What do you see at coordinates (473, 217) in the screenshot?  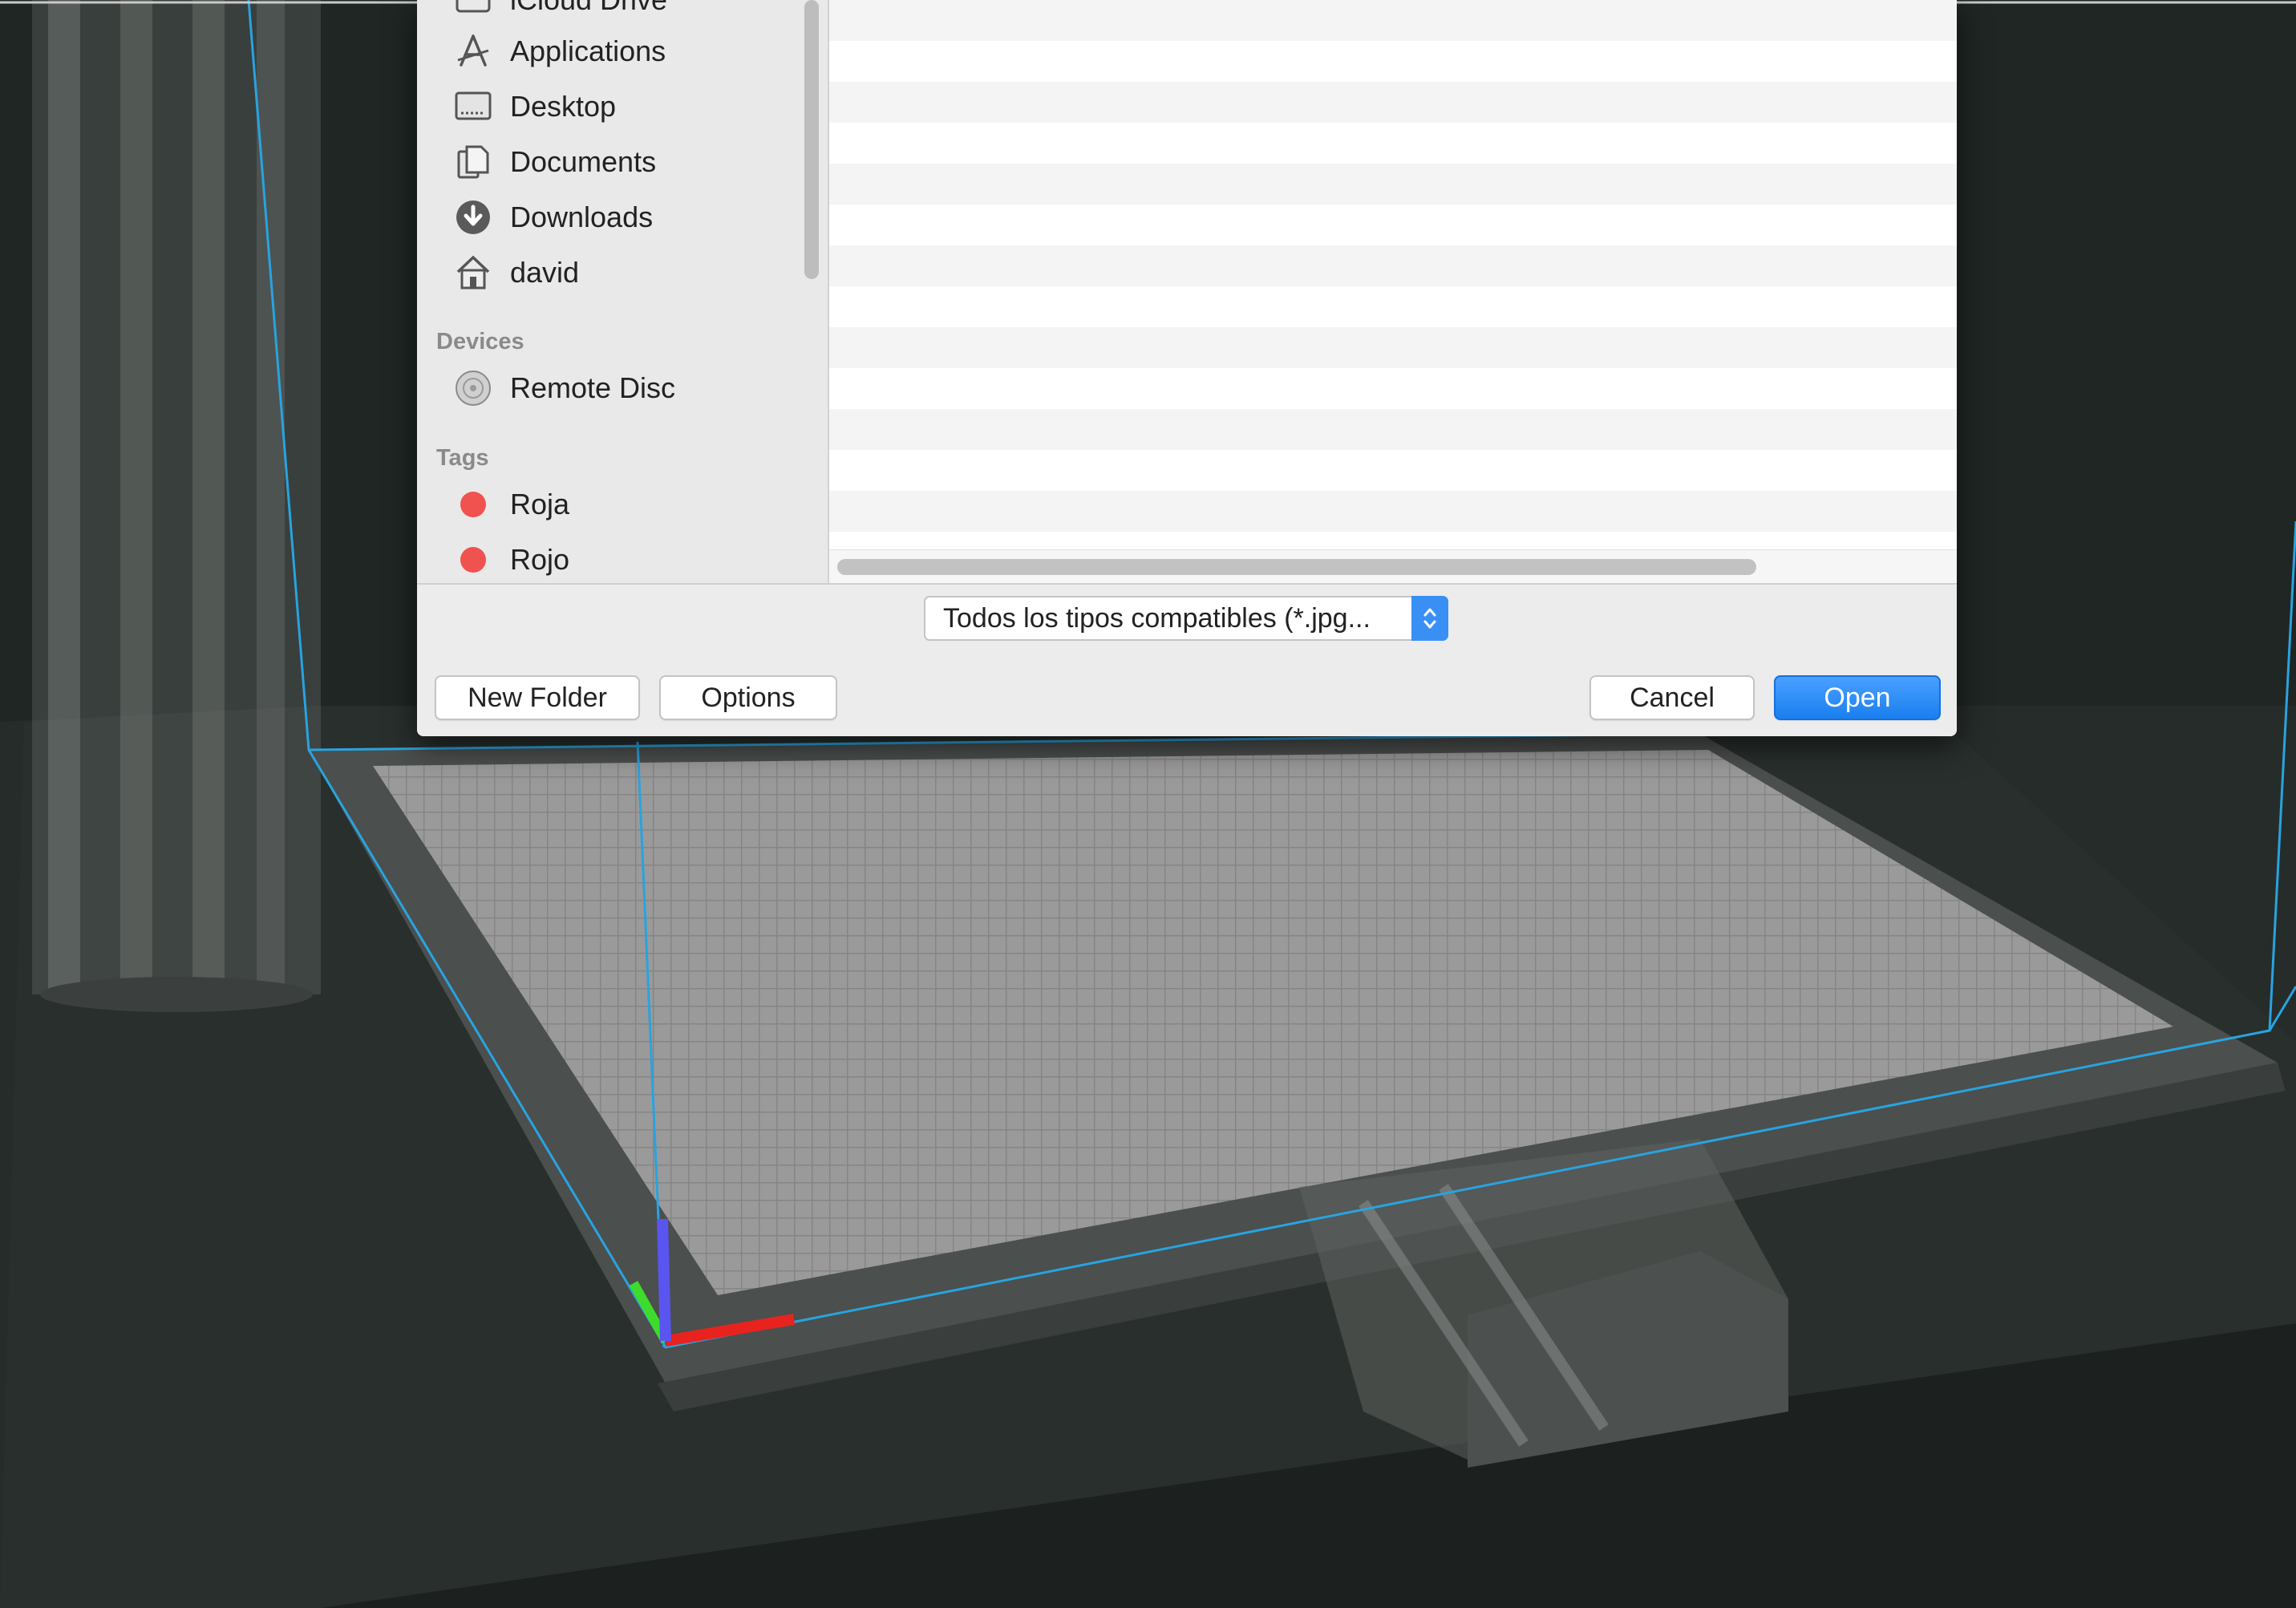 I see `downloads-icon` at bounding box center [473, 217].